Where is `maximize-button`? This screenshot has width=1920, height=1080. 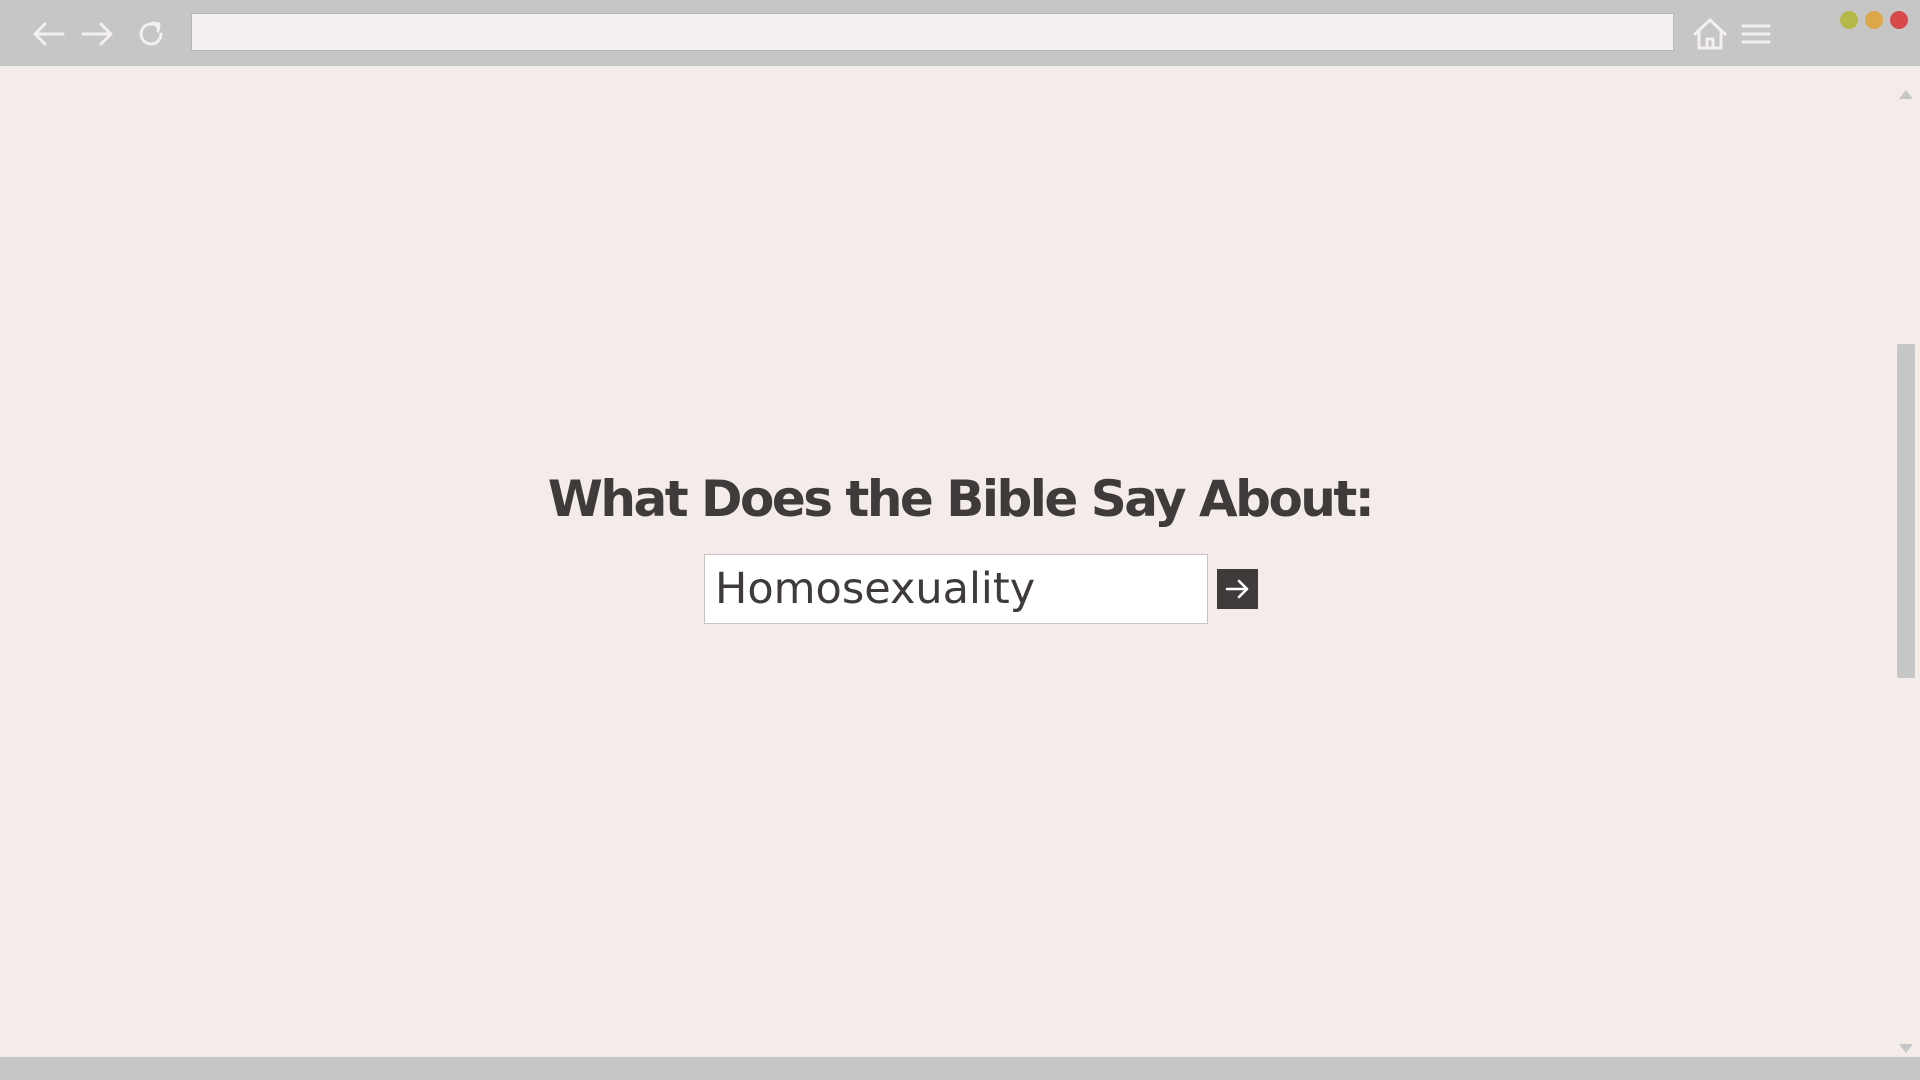
maximize-button is located at coordinates (1874, 20).